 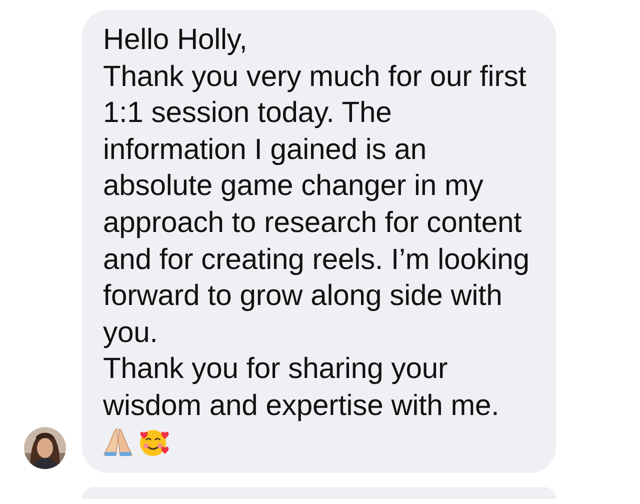 I want to click on message-text: Hello Holly,, so click(x=175, y=40).